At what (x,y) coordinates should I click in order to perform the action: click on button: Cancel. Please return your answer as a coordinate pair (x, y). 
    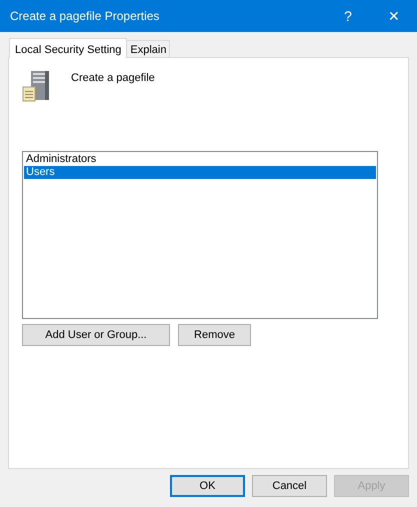
    Looking at the image, I should click on (289, 486).